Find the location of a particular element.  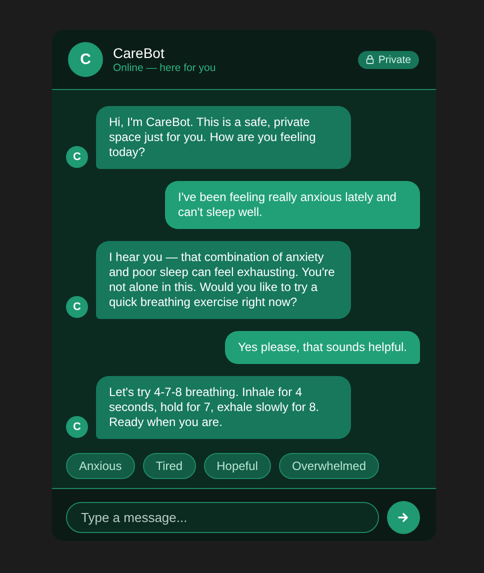

quick-reply-chip: Anxious is located at coordinates (100, 466).